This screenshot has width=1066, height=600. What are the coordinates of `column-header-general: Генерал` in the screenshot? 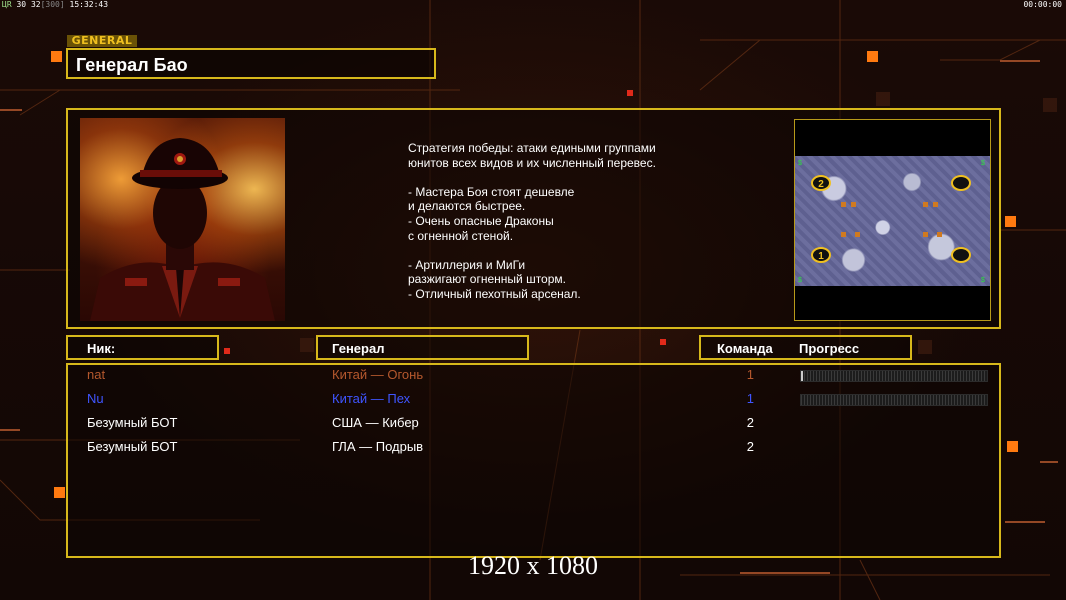 It's located at (422, 347).